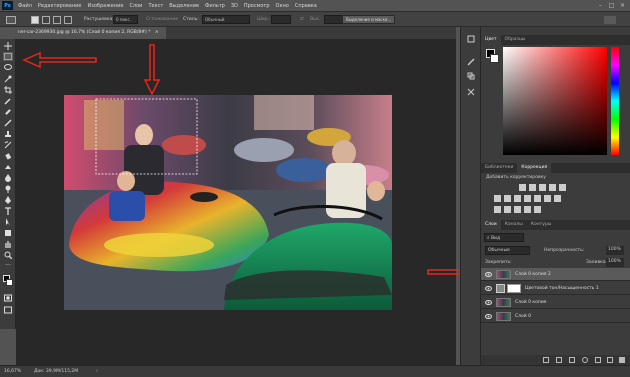 The height and width of the screenshot is (377, 630). I want to click on black-white-icon, so click(527, 198).